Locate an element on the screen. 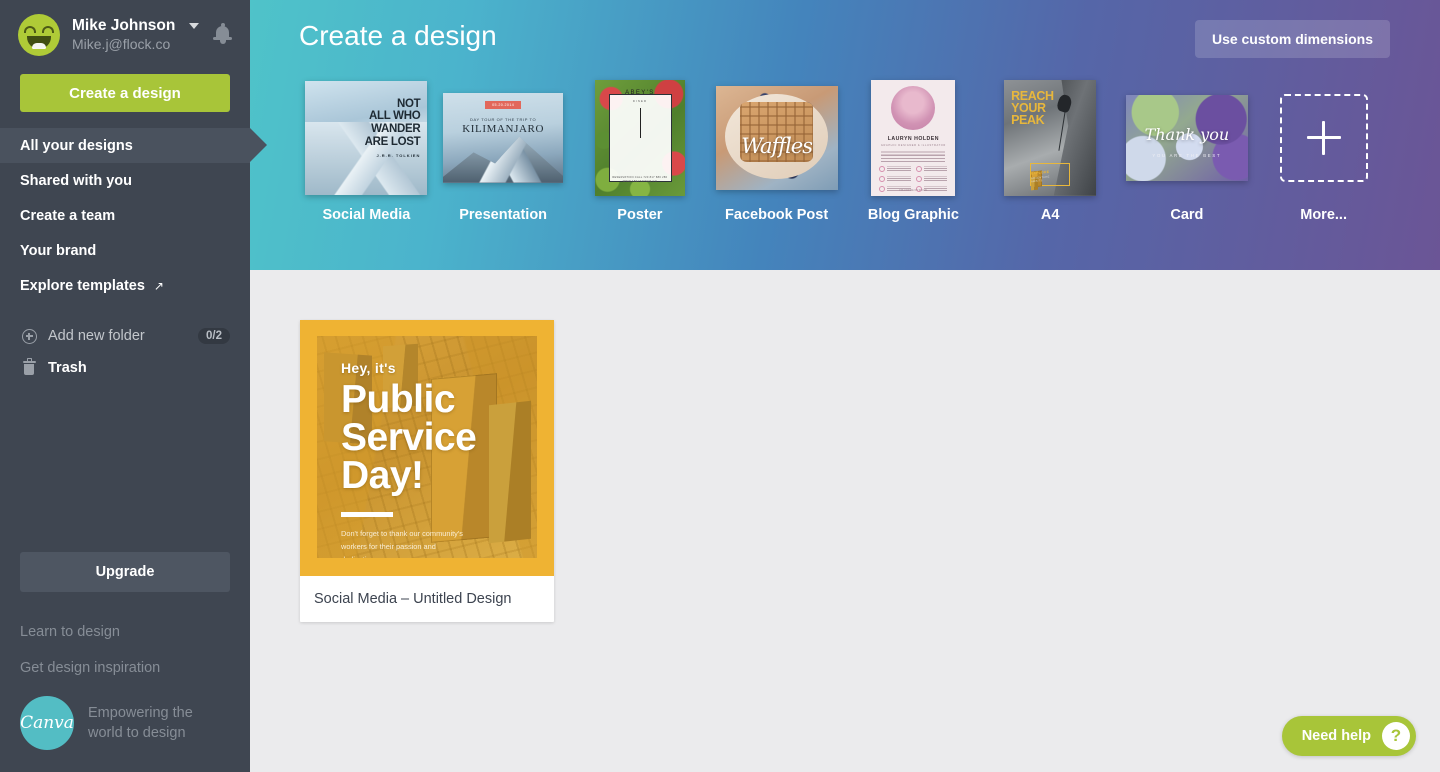 This screenshot has width=1440, height=772. use-custom-dimensions-button: Use custom dimensions is located at coordinates (1292, 39).